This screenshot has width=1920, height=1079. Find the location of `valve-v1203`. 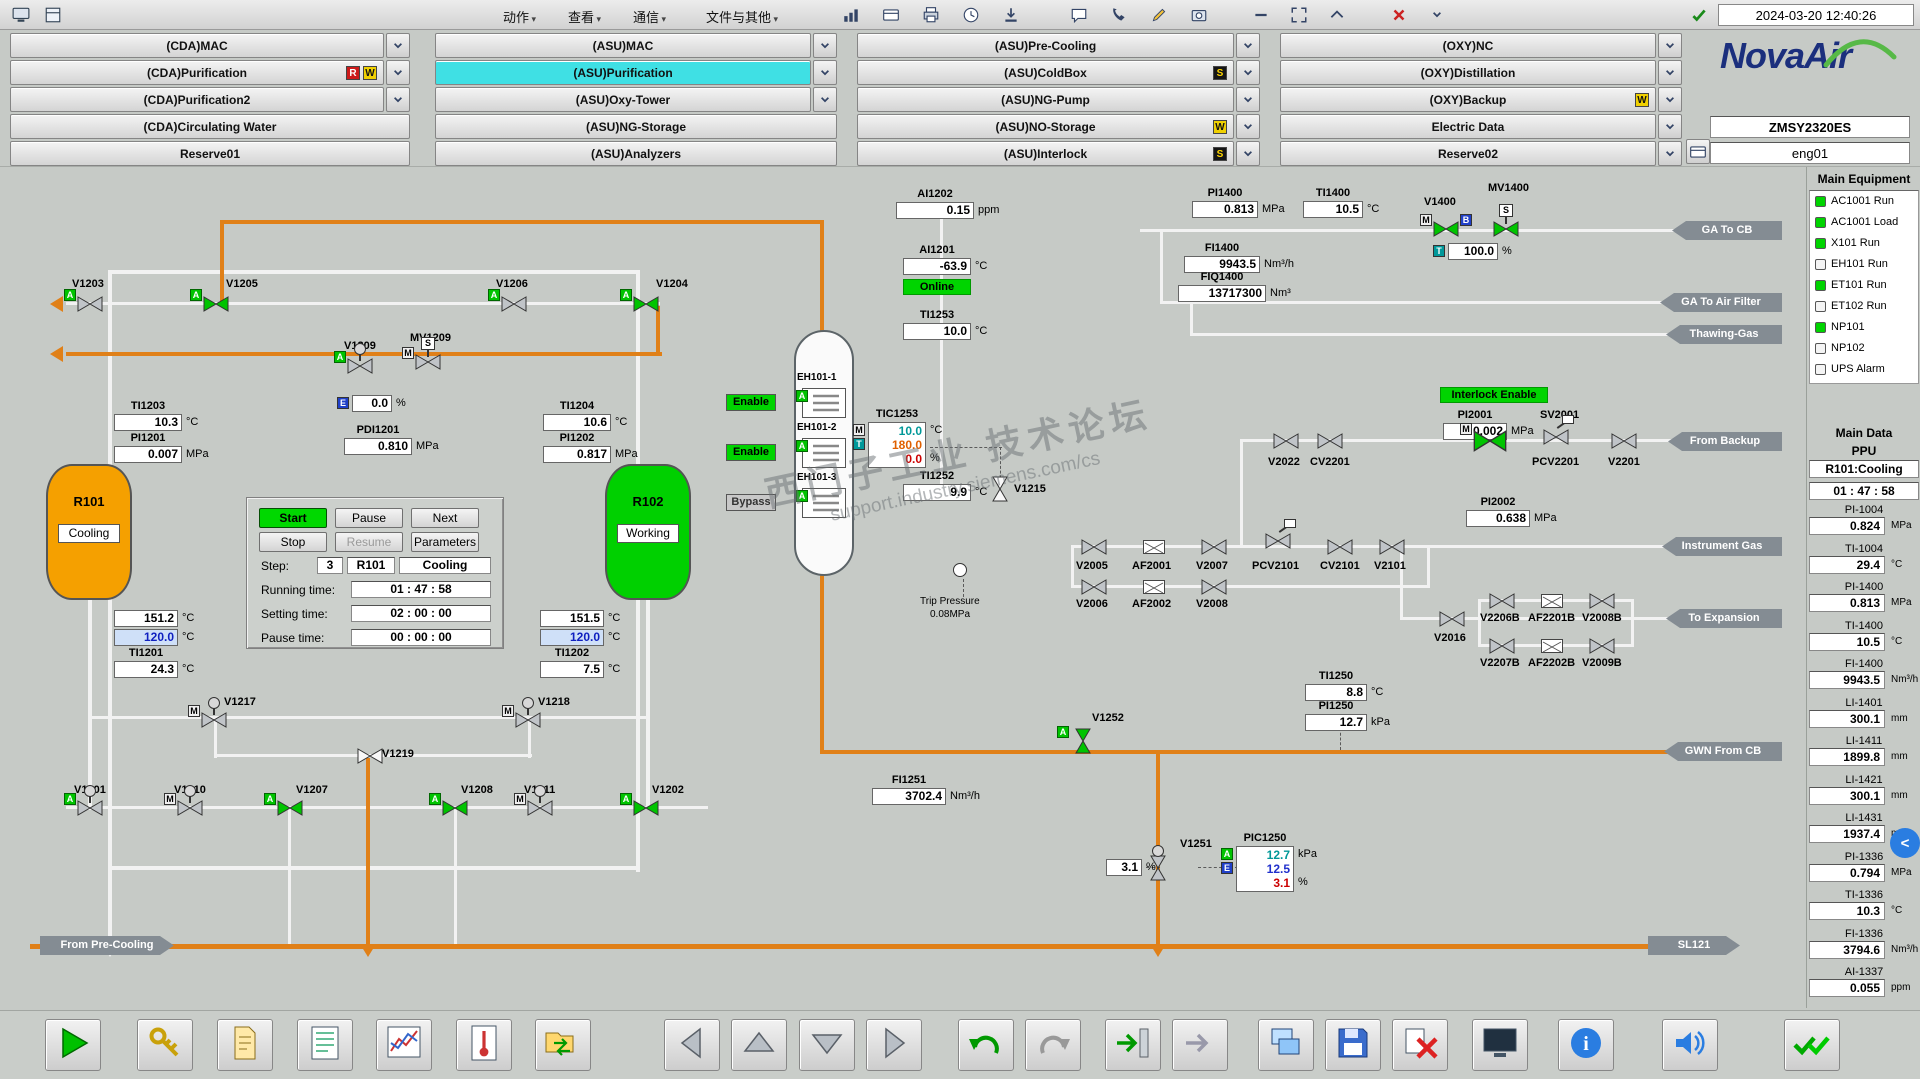

valve-v1203 is located at coordinates (90, 304).